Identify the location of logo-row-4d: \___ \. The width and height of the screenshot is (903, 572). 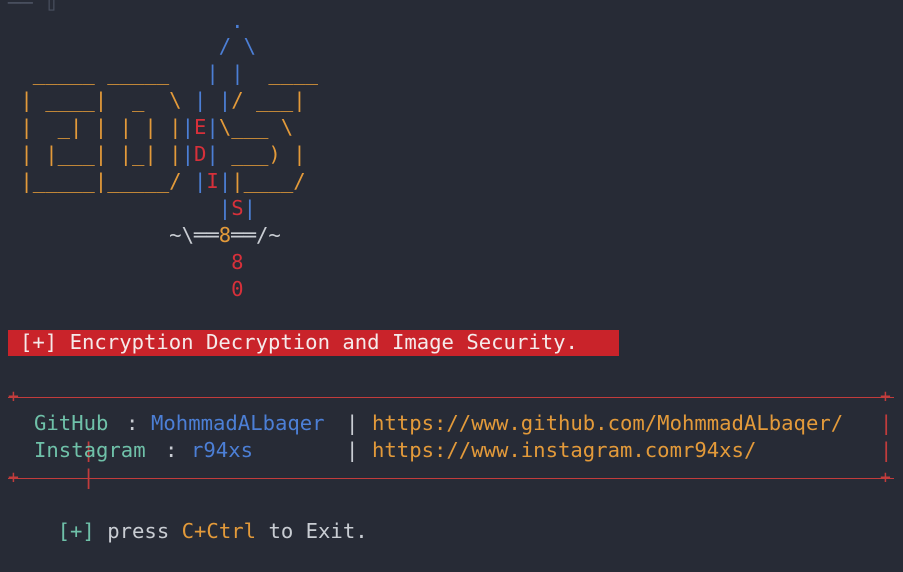
(256, 127).